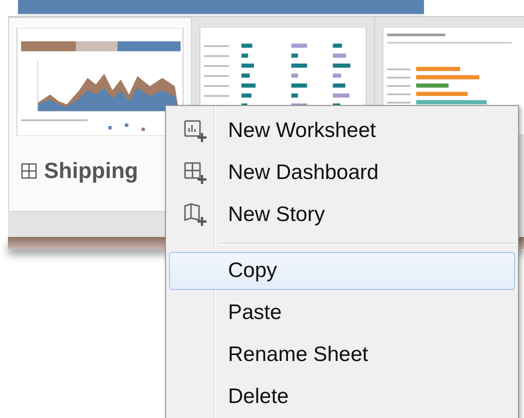 The height and width of the screenshot is (418, 524). I want to click on menu-item: Delete, so click(342, 397).